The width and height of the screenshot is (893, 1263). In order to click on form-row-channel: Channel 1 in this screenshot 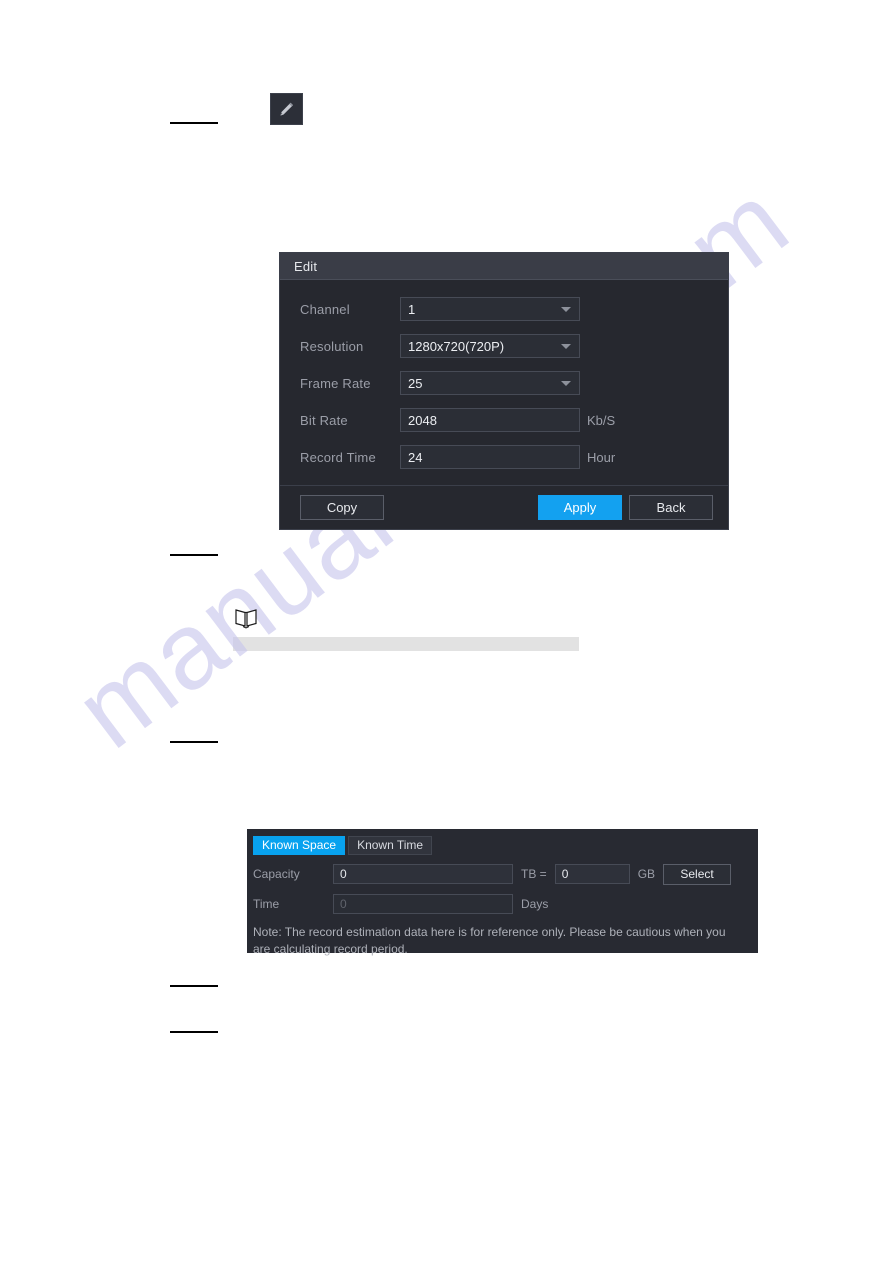, I will do `click(504, 309)`.